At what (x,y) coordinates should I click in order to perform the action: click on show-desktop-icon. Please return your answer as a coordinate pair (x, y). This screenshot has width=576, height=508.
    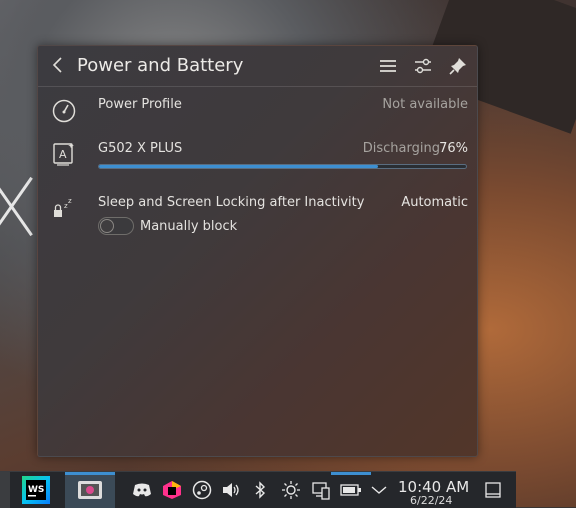
    Looking at the image, I should click on (493, 490).